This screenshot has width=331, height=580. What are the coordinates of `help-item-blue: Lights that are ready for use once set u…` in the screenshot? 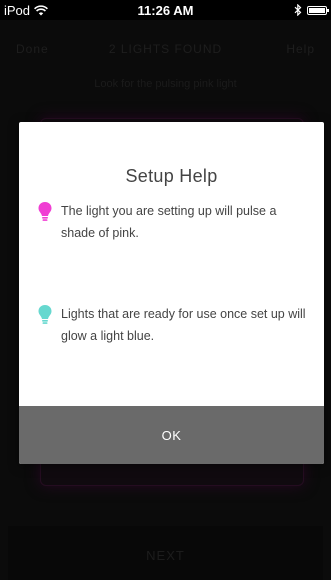 It's located at (172, 325).